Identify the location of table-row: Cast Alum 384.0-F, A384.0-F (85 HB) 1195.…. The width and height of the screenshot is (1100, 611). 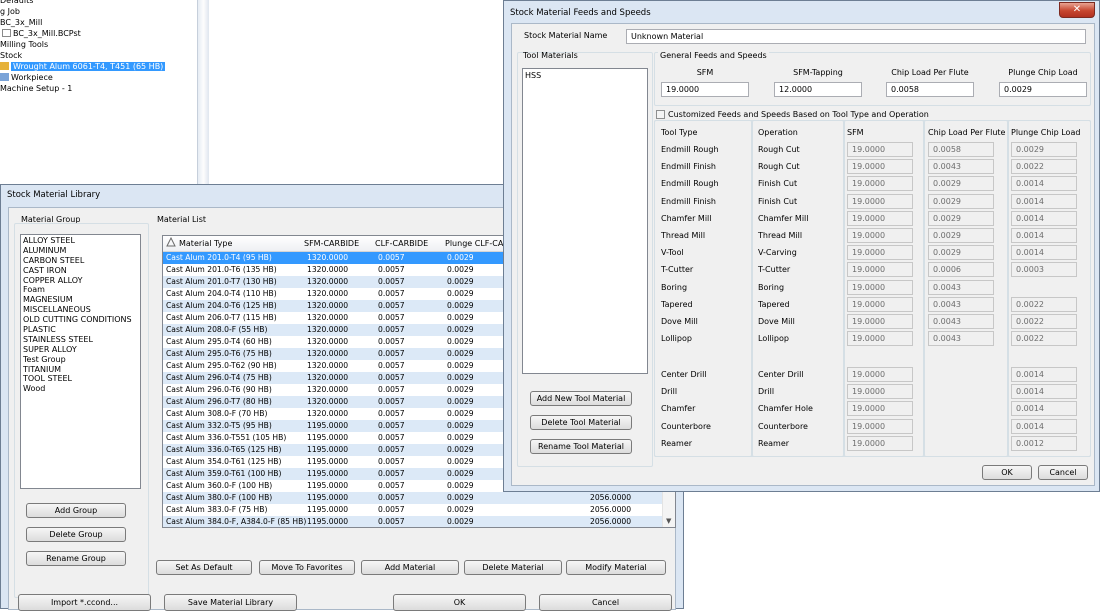
(413, 521).